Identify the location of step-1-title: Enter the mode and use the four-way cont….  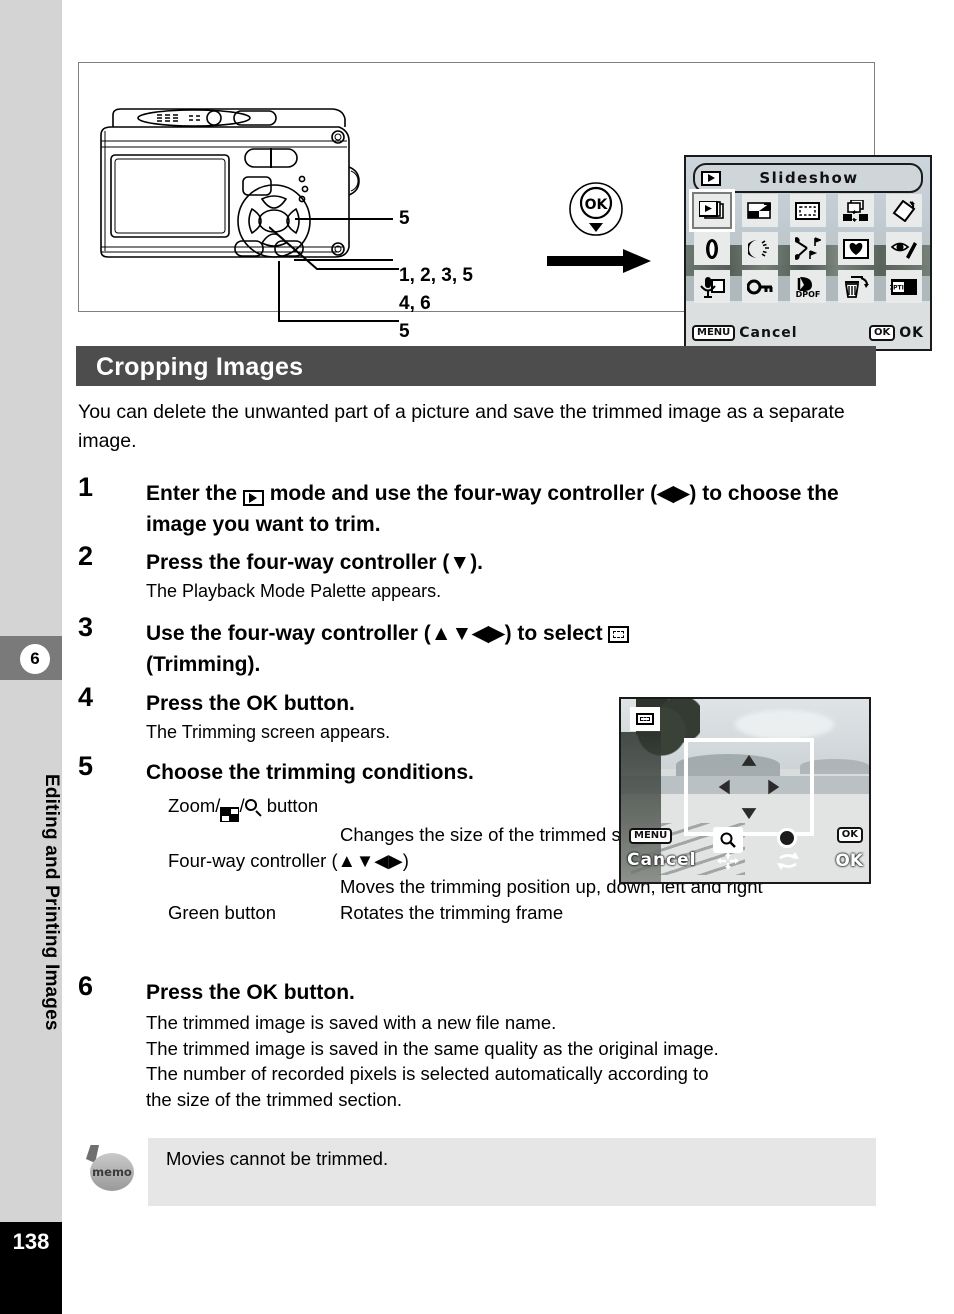
(507, 509).